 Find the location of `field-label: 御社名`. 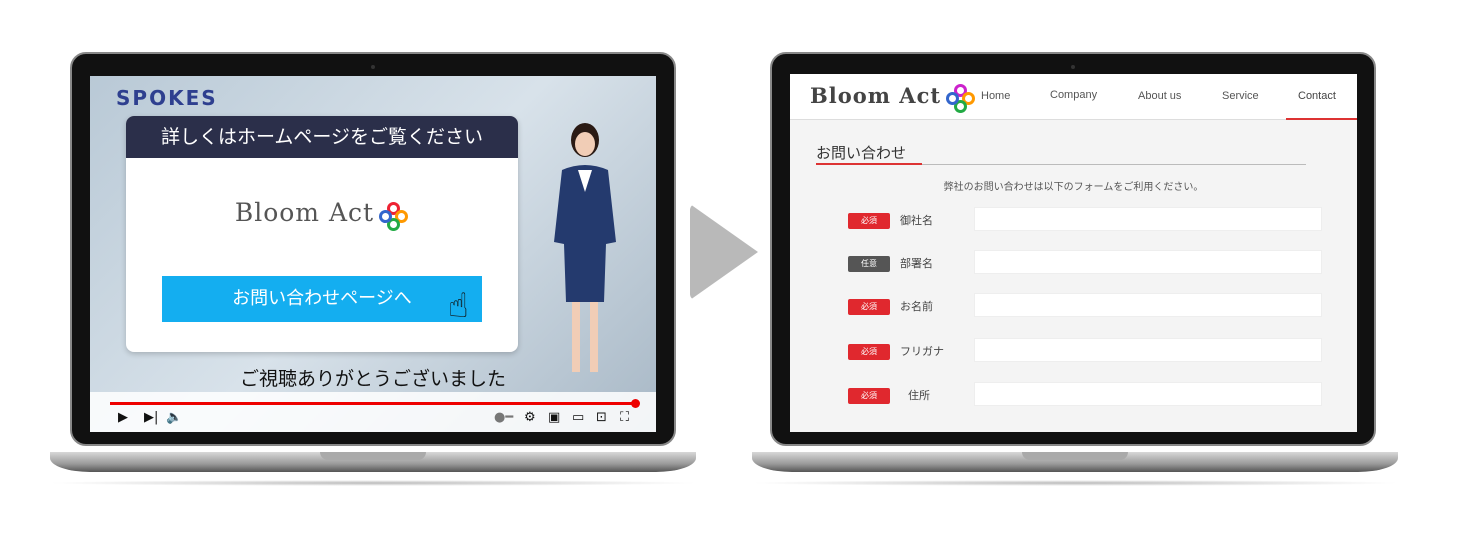

field-label: 御社名 is located at coordinates (916, 220).